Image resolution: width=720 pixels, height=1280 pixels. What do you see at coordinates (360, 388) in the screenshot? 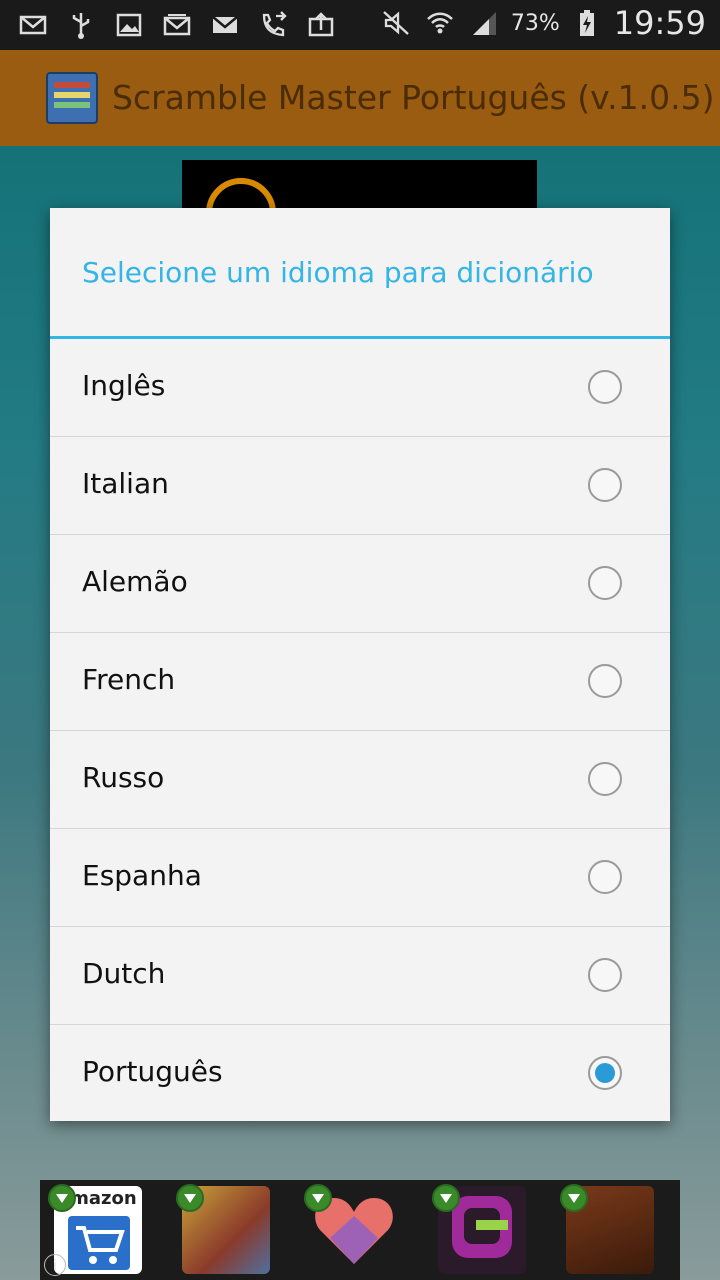
I see `option-ingles: Inglês` at bounding box center [360, 388].